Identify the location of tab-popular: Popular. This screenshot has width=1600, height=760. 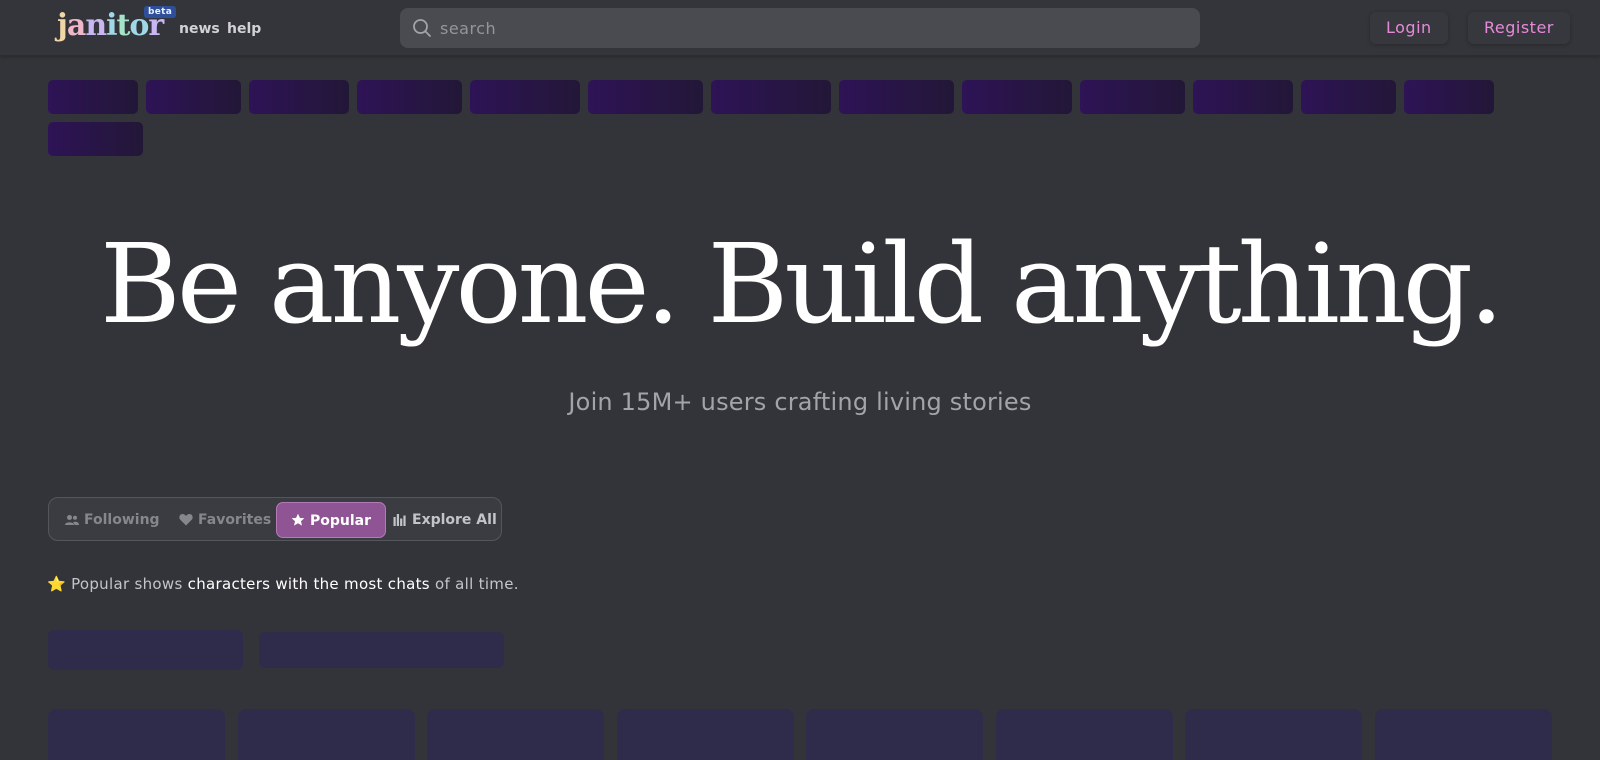
(331, 520).